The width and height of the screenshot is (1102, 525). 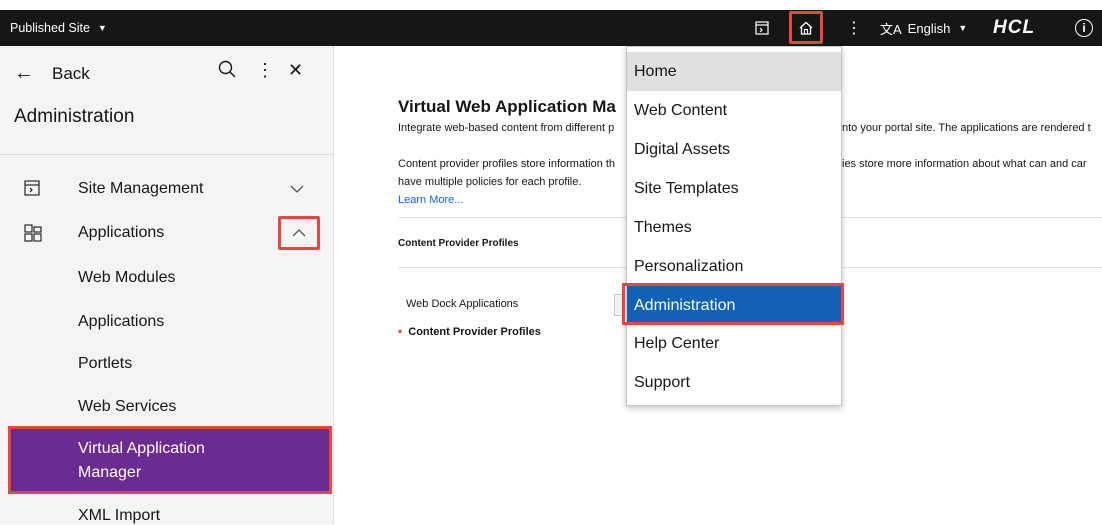 What do you see at coordinates (295, 70) in the screenshot?
I see `close-icon: ✕` at bounding box center [295, 70].